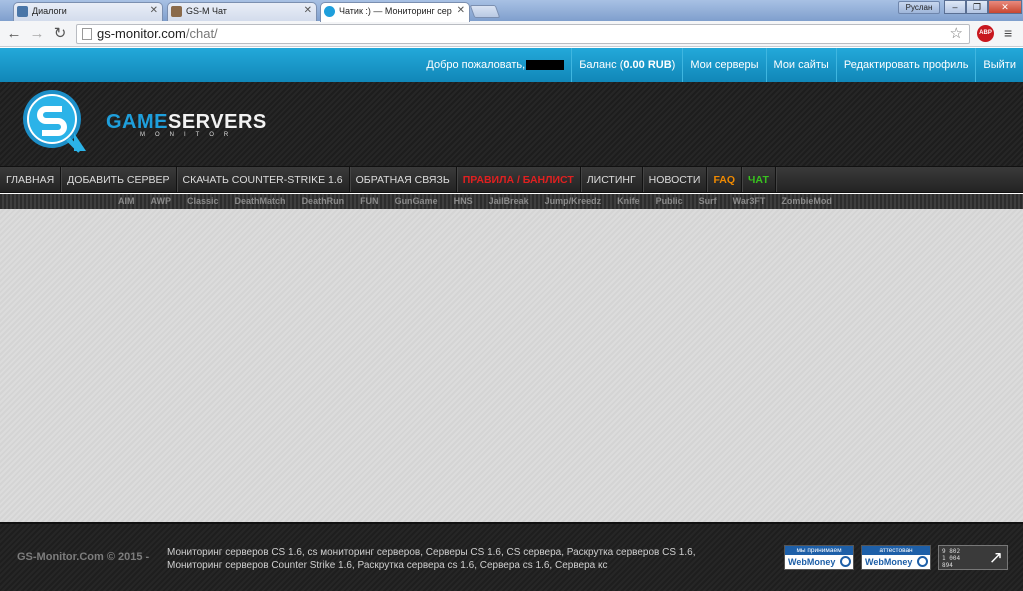 This screenshot has width=1023, height=591. I want to click on nav-item: ОБРАТНАЯ СВЯЗЬ, so click(403, 179).